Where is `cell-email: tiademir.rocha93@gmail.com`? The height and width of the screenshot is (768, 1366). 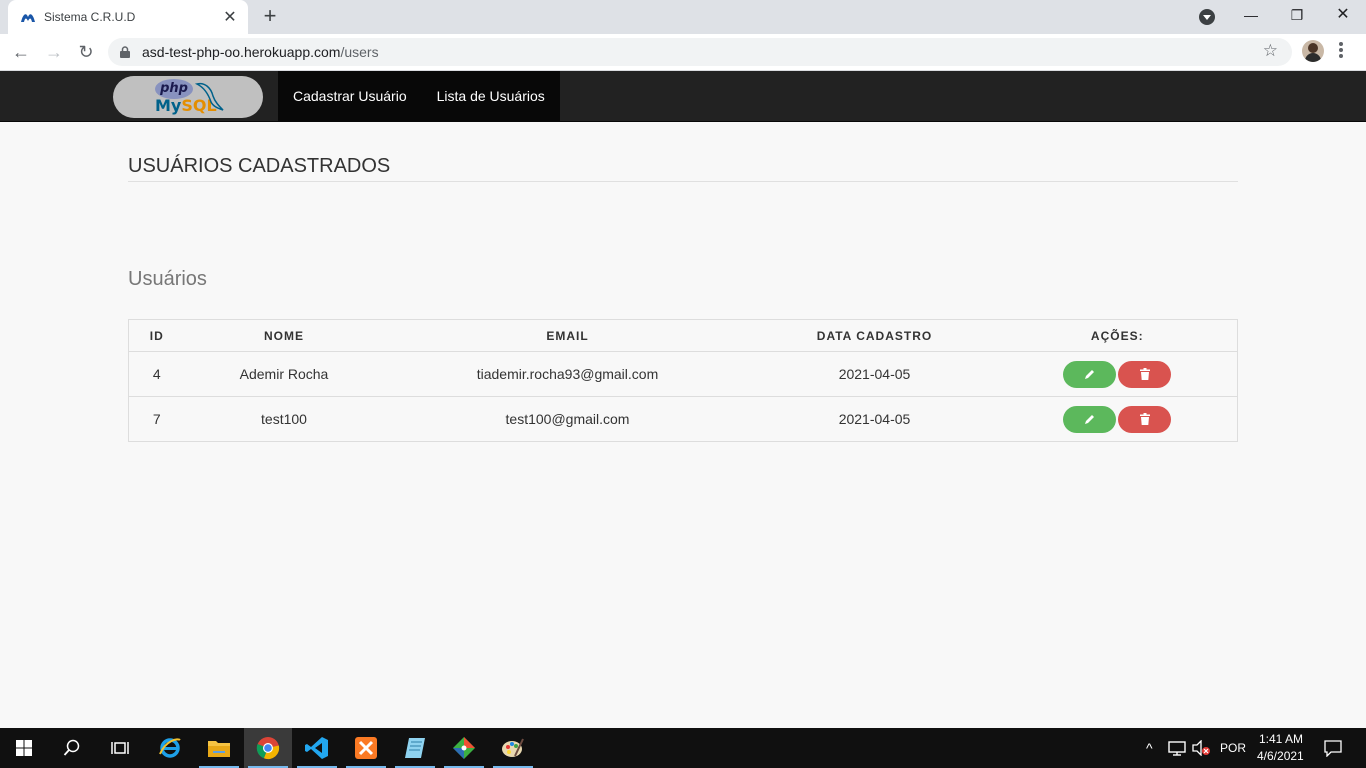
cell-email: tiademir.rocha93@gmail.com is located at coordinates (567, 374).